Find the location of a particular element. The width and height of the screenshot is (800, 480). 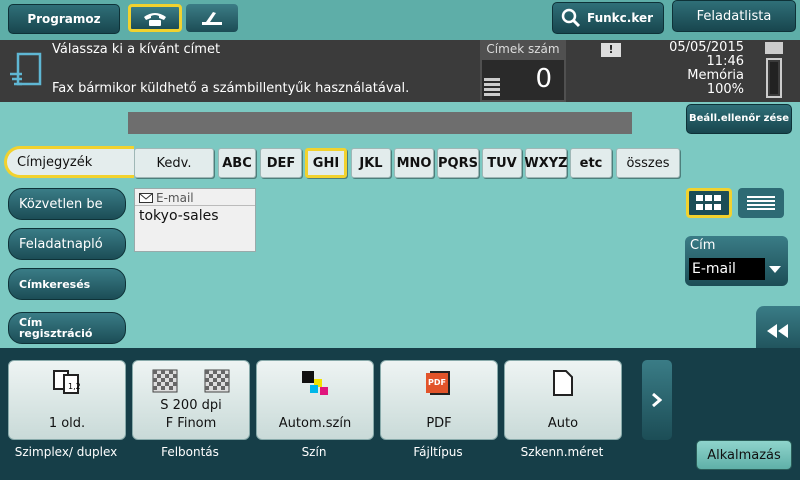

next-functions-button is located at coordinates (657, 400).